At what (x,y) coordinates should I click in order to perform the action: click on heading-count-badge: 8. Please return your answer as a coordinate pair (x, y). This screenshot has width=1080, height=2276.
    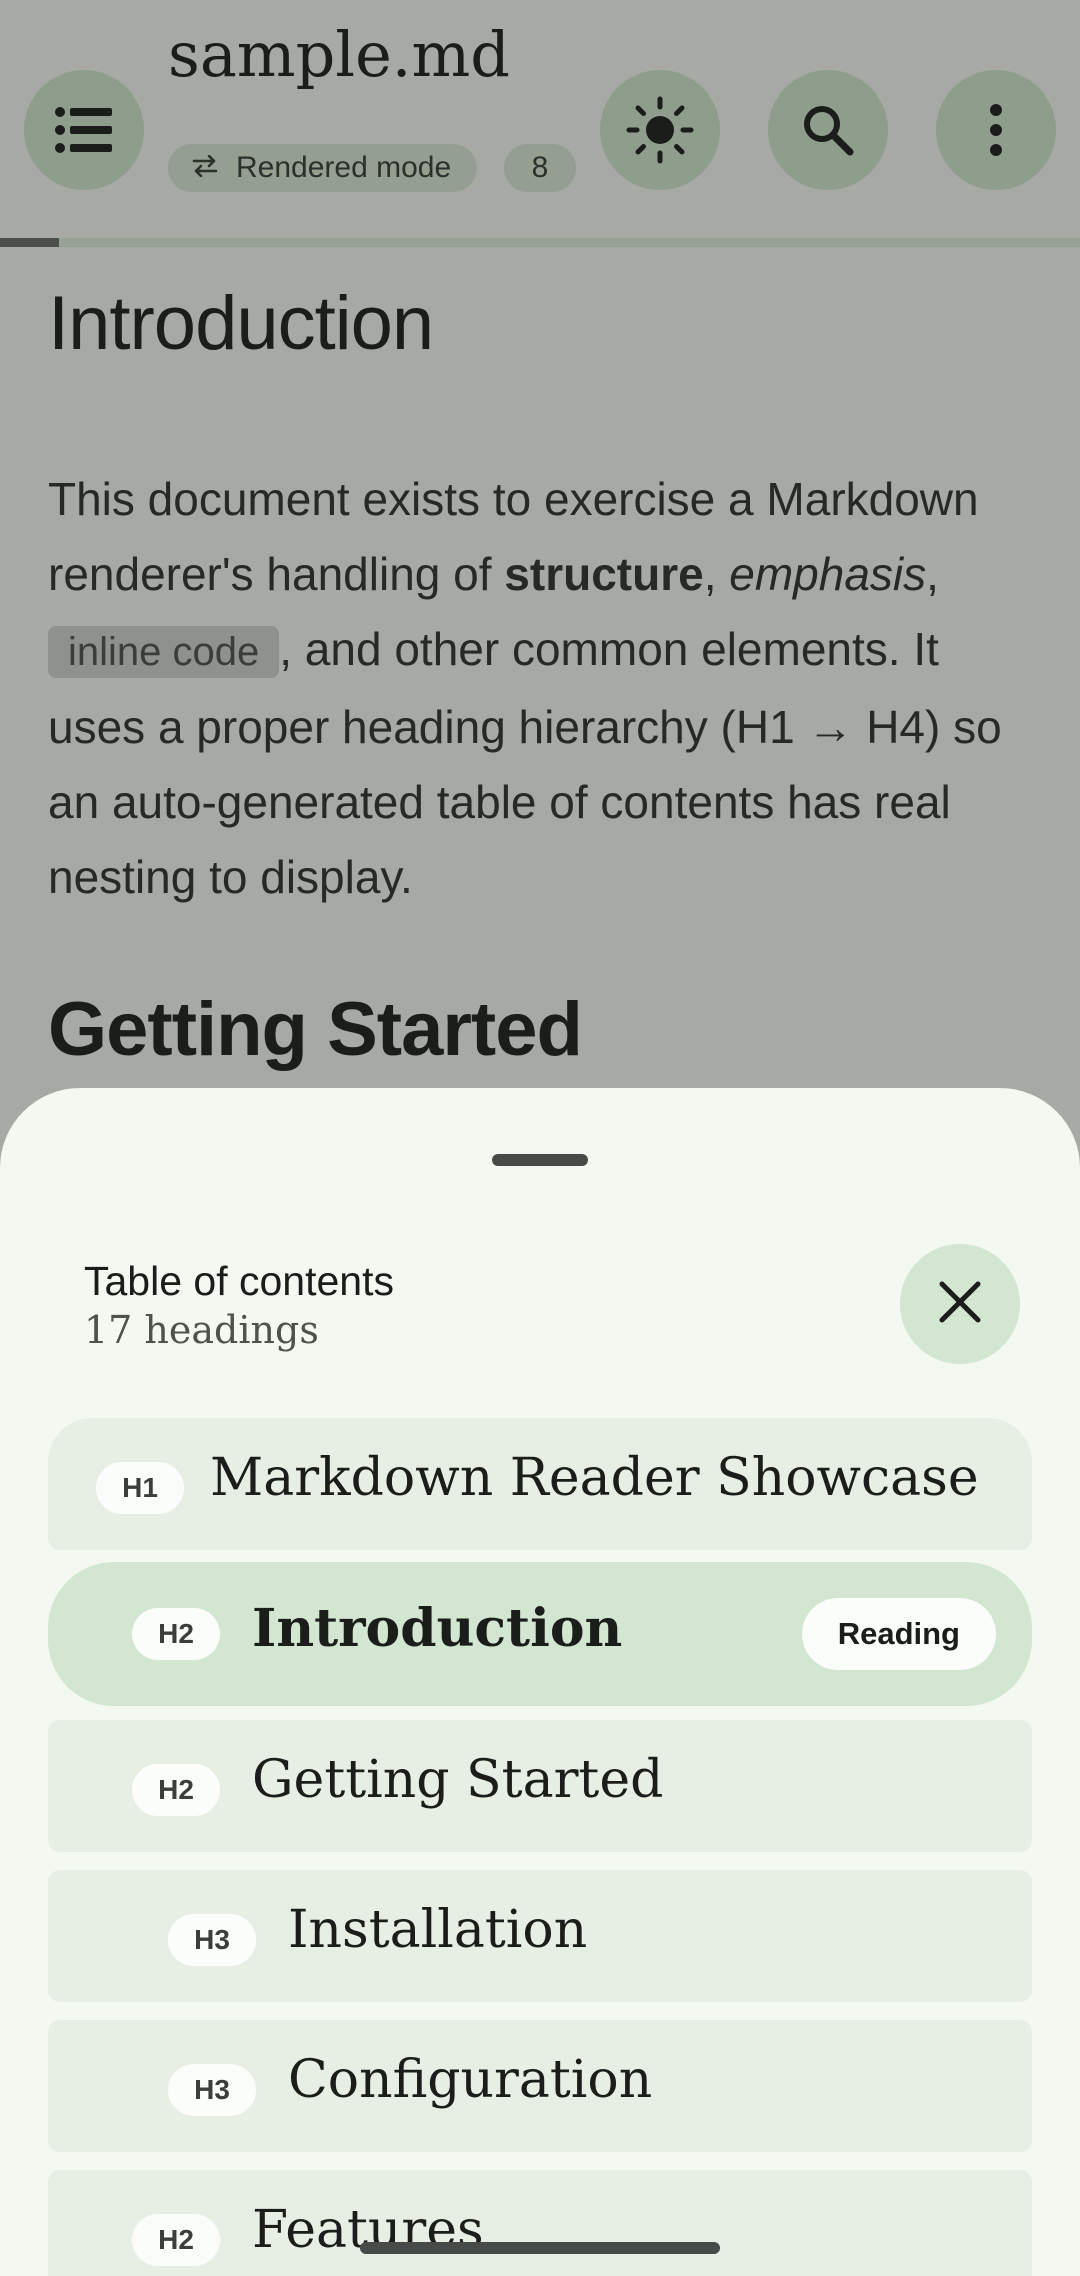
    Looking at the image, I should click on (540, 168).